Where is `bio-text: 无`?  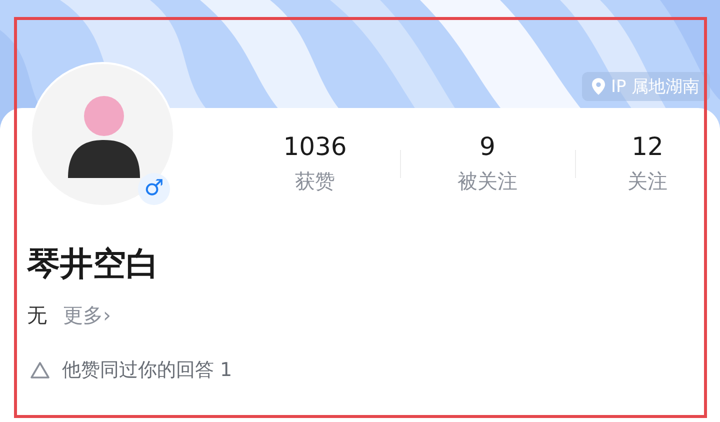 bio-text: 无 is located at coordinates (37, 315).